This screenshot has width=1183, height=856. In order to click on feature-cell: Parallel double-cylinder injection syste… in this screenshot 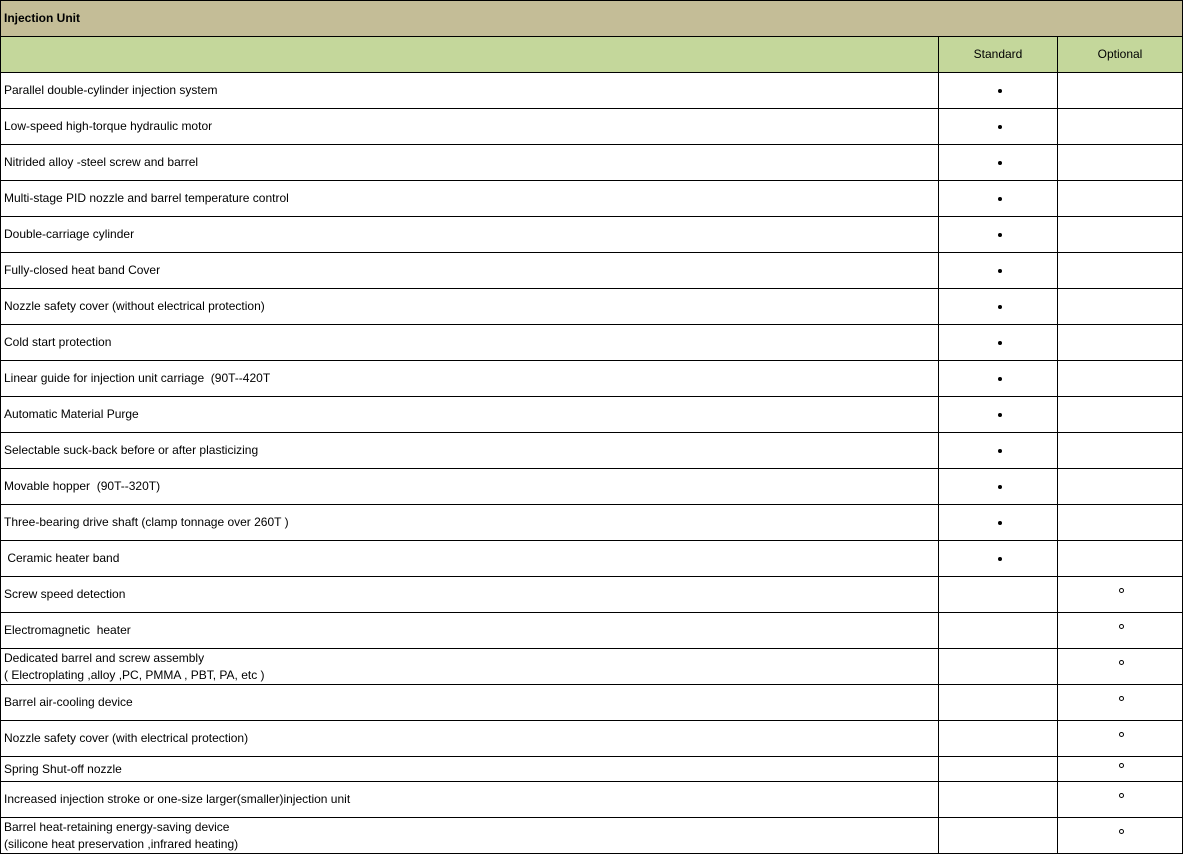, I will do `click(469, 90)`.